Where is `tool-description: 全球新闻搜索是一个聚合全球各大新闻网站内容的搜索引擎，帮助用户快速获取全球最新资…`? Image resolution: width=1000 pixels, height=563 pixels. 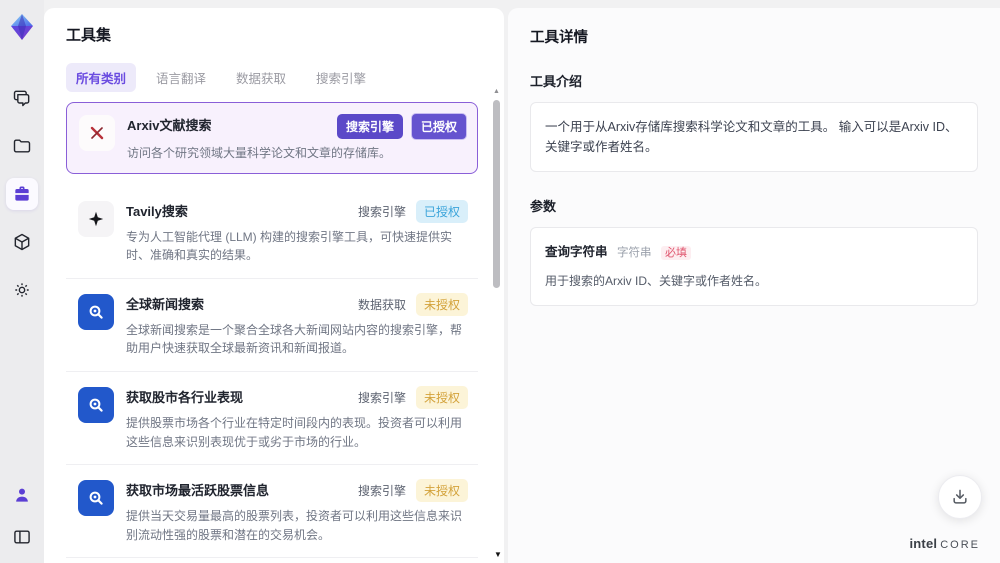
tool-description: 全球新闻搜索是一个聚合全球各大新闻网站内容的搜索引擎，帮助用户快速获取全球最新资… is located at coordinates (294, 339).